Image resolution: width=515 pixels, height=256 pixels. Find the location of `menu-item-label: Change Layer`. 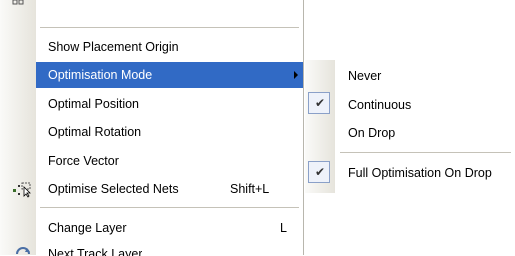

menu-item-label: Change Layer is located at coordinates (87, 228).